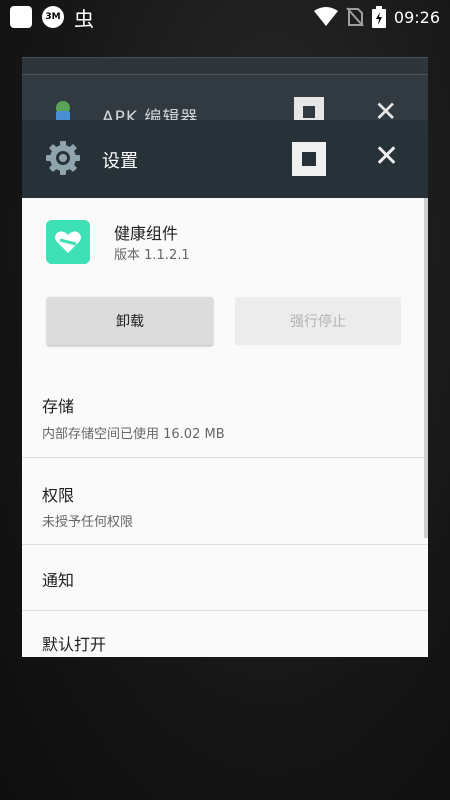 The height and width of the screenshot is (800, 450). What do you see at coordinates (58, 495) in the screenshot?
I see `permissions-title: 权限` at bounding box center [58, 495].